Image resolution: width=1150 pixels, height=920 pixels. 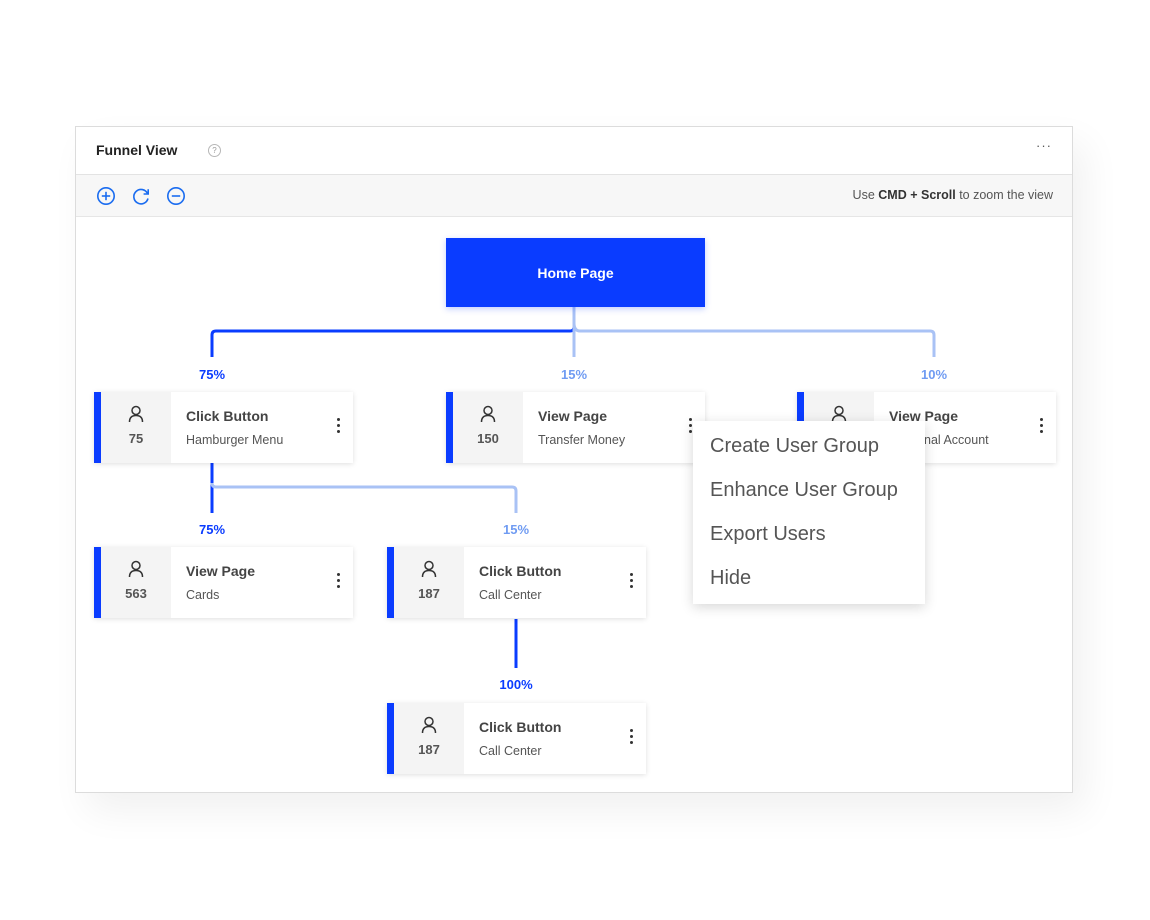 What do you see at coordinates (223, 582) in the screenshot?
I see `funnel-node-view-cards: 563 View Page Cards` at bounding box center [223, 582].